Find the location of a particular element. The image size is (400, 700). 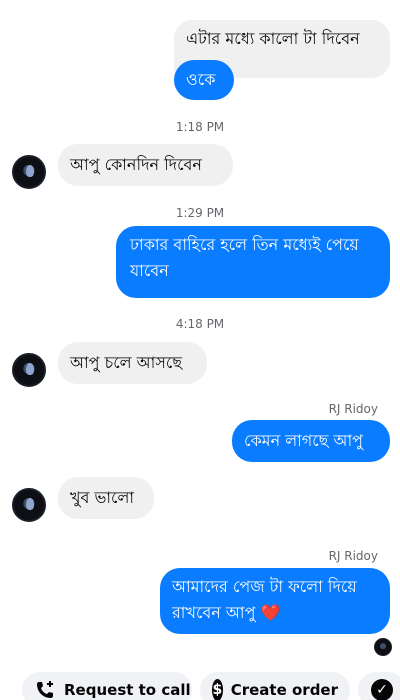

message-text: আমাদের পেজ টা ফলো দিয়ে রাখবেন আপু ❤️ is located at coordinates (264, 599).